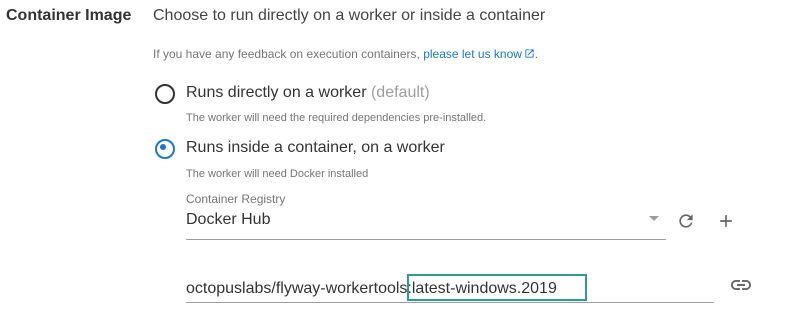 The image size is (786, 315). Describe the element at coordinates (400, 92) in the screenshot. I see `default-tag: (default)` at that location.